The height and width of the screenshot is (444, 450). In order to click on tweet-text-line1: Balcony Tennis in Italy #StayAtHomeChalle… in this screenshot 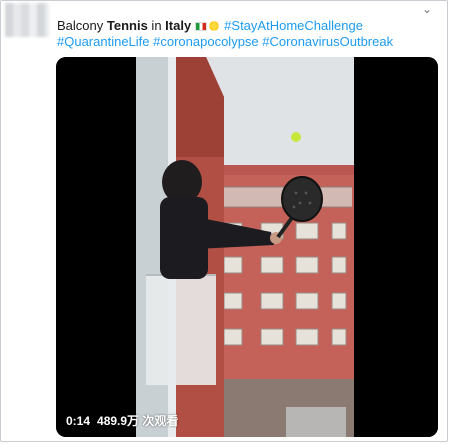, I will do `click(210, 26)`.